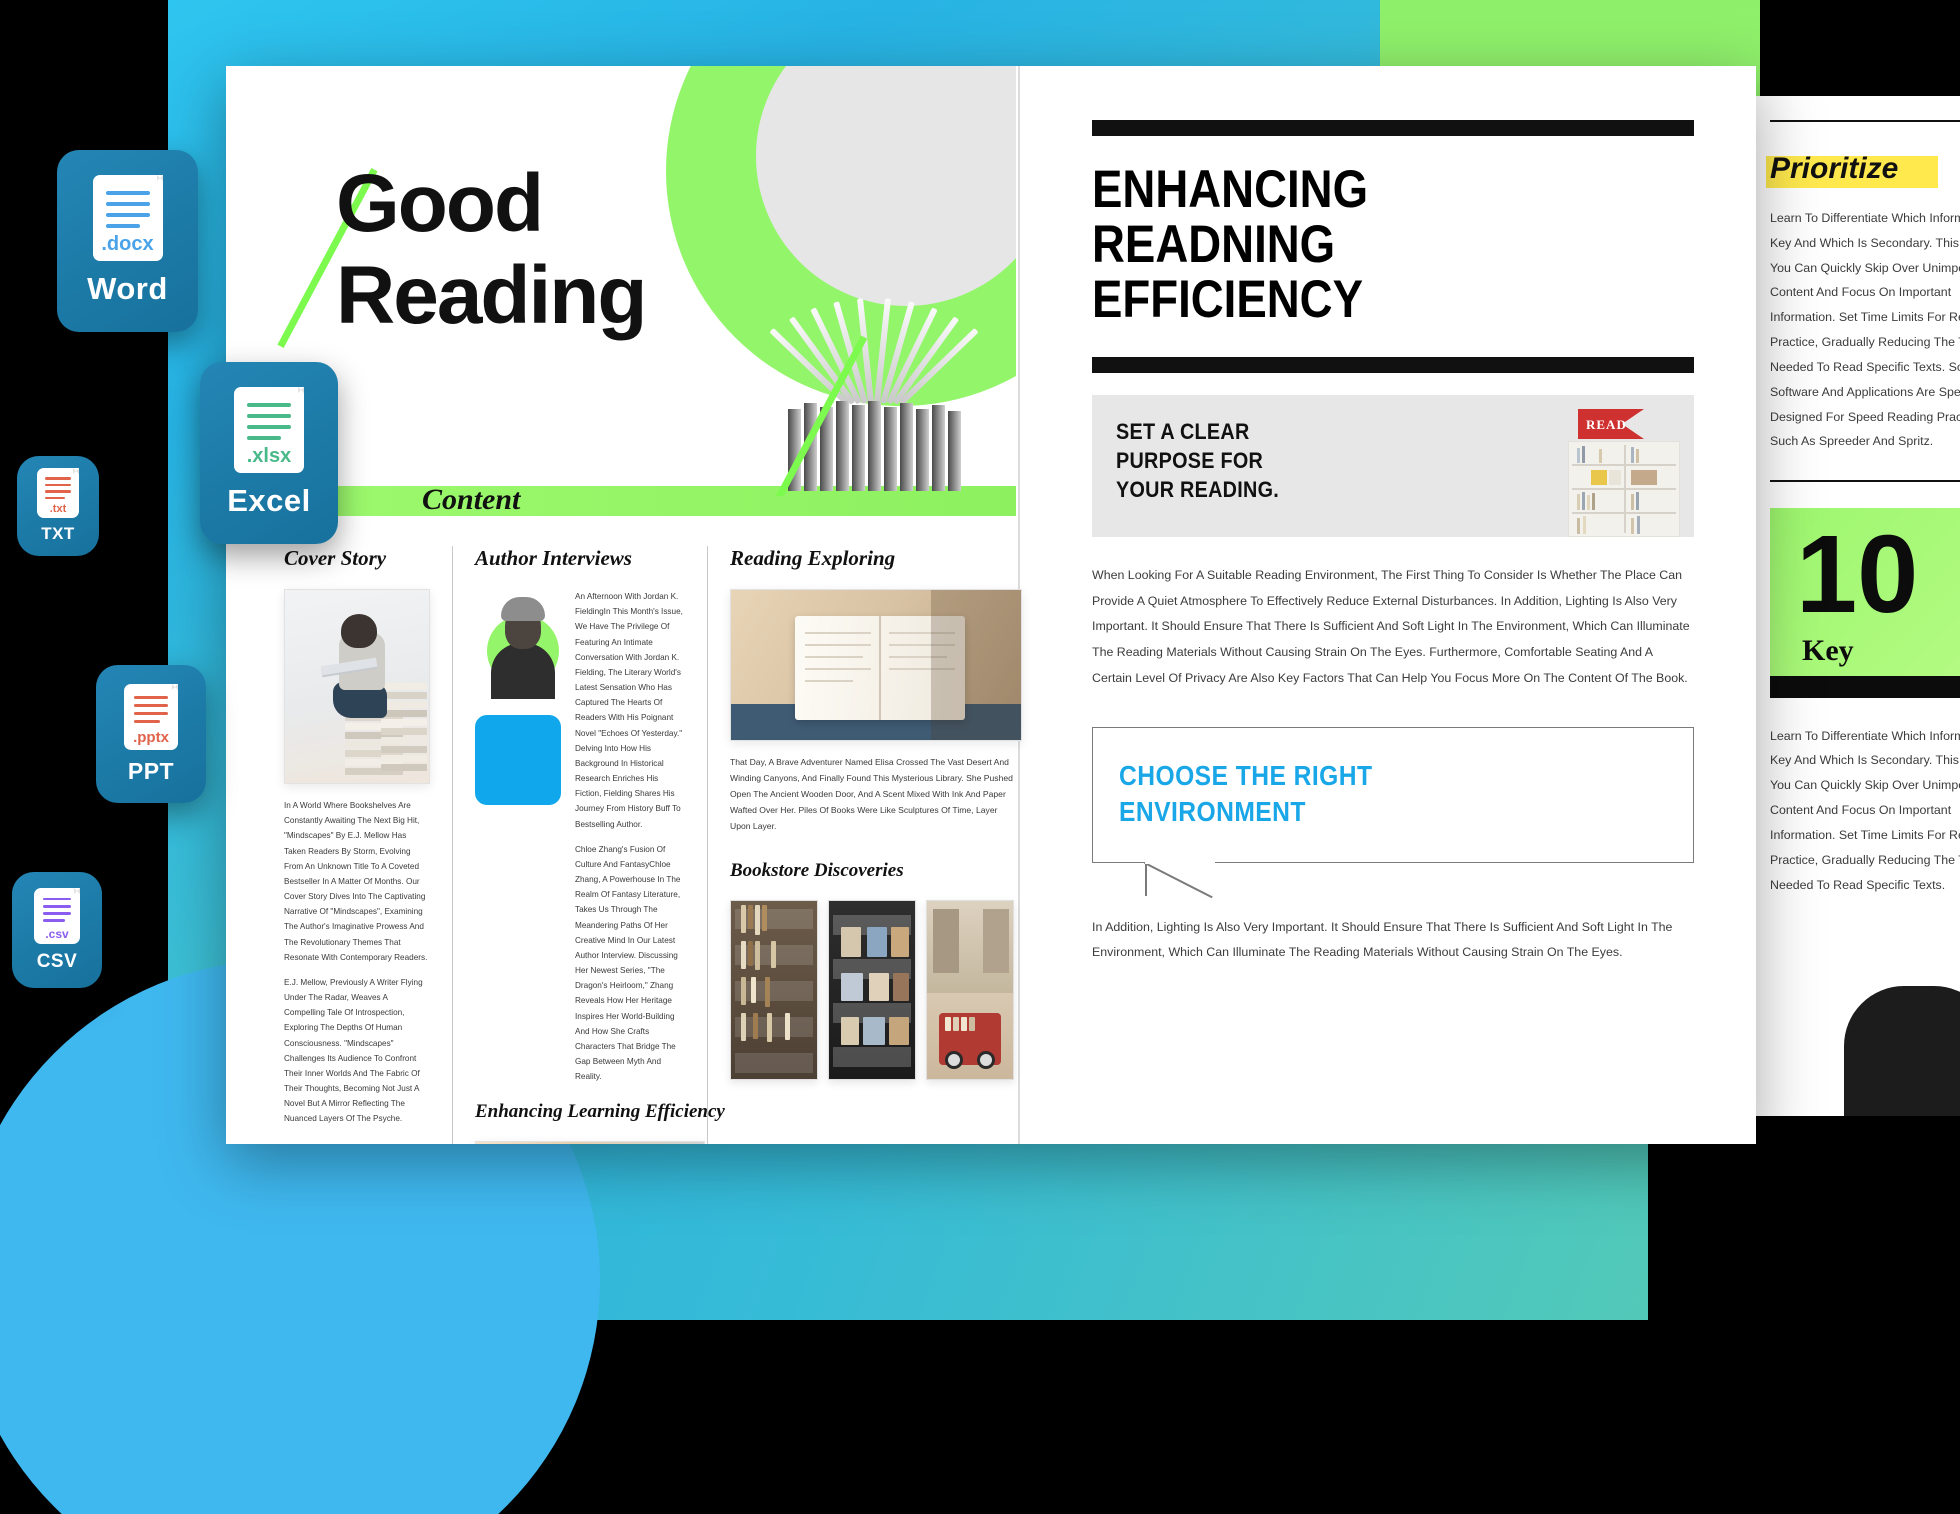 This screenshot has width=1960, height=1514. What do you see at coordinates (1227, 300) in the screenshot?
I see `right-title-line-3: EFFICIENCY` at bounding box center [1227, 300].